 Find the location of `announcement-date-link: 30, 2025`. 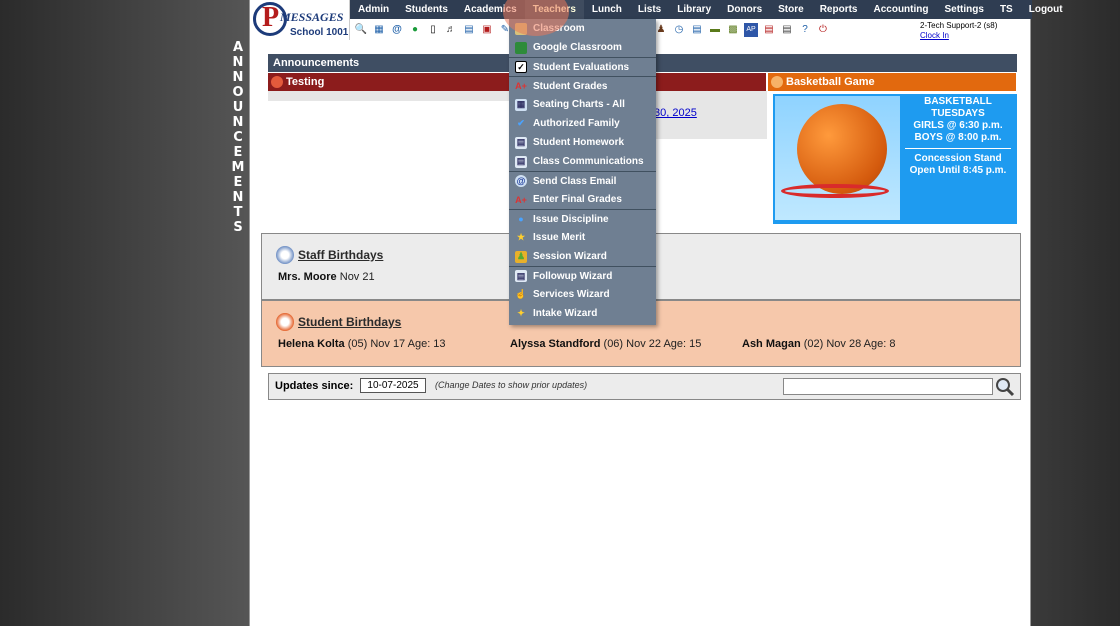

announcement-date-link: 30, 2025 is located at coordinates (675, 113).